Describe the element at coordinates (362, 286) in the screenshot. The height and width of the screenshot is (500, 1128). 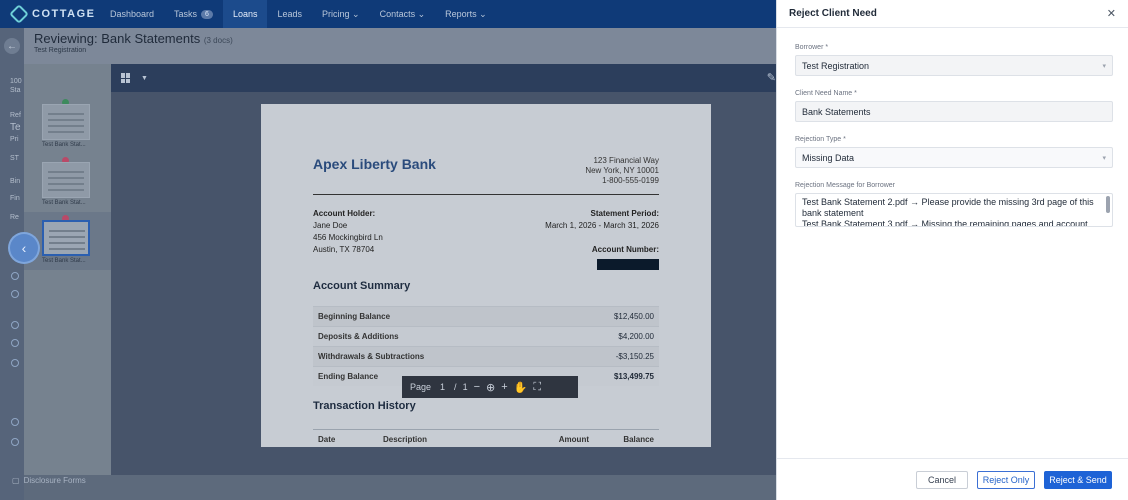
I see `summary-title: Account Summary` at that location.